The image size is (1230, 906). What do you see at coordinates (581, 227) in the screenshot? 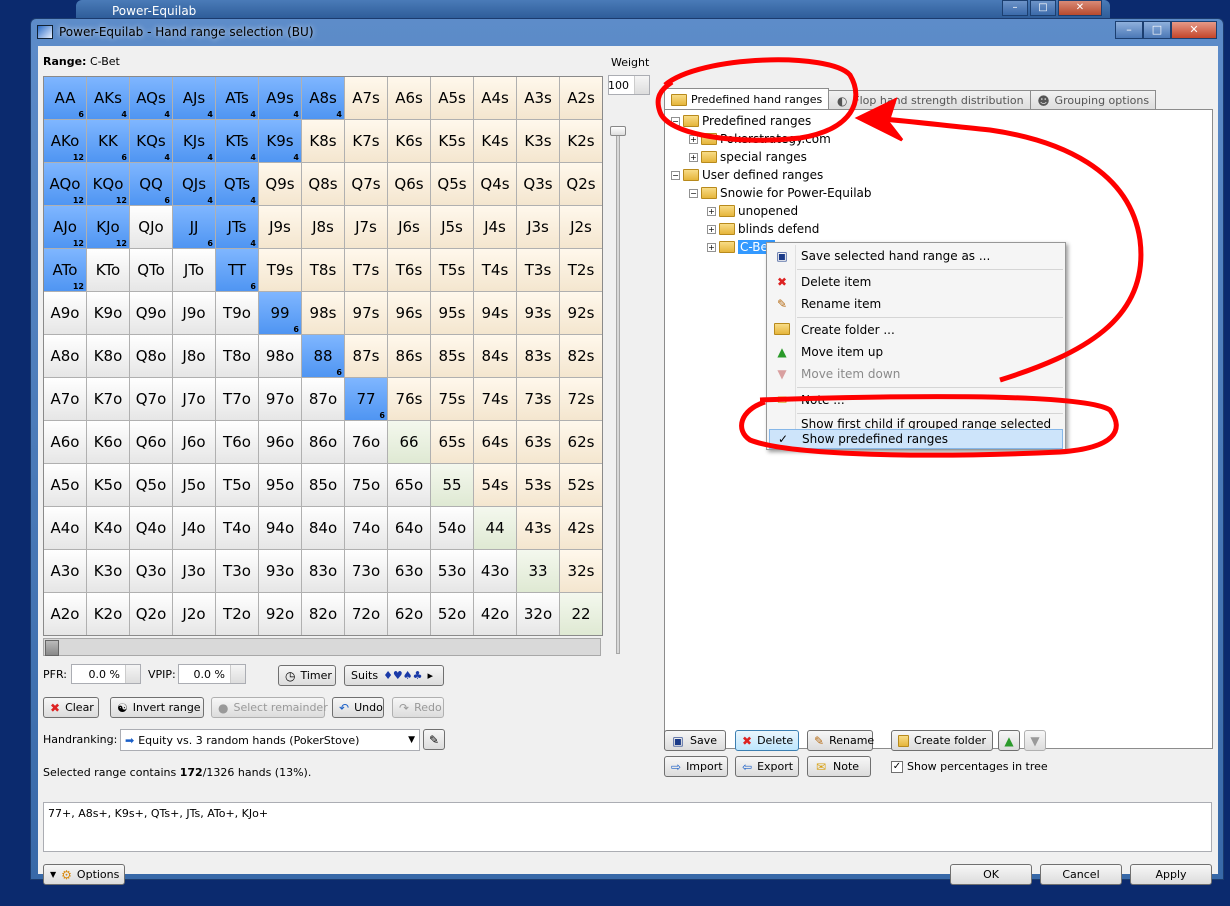
I see `hand-cell: J2s` at bounding box center [581, 227].